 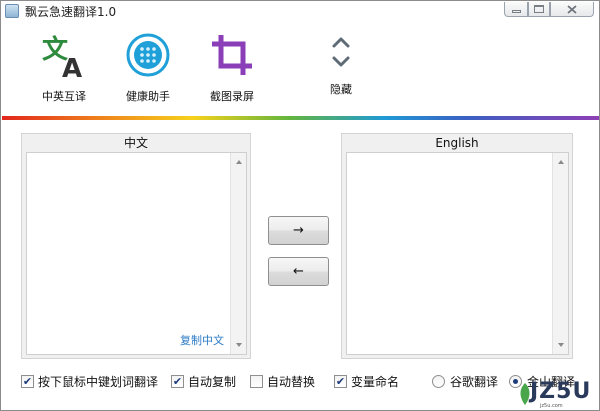 What do you see at coordinates (340, 381) in the screenshot?
I see `variable-naming-checkbox: ✔` at bounding box center [340, 381].